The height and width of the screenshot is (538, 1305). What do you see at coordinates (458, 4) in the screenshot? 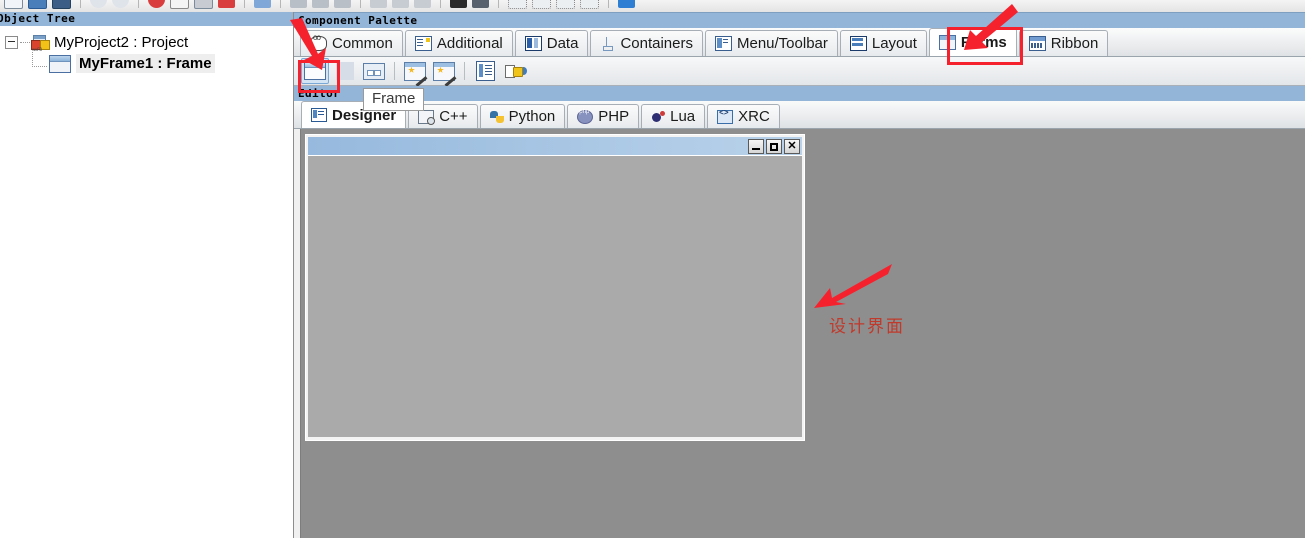
I see `expand-horizontal-icon` at bounding box center [458, 4].